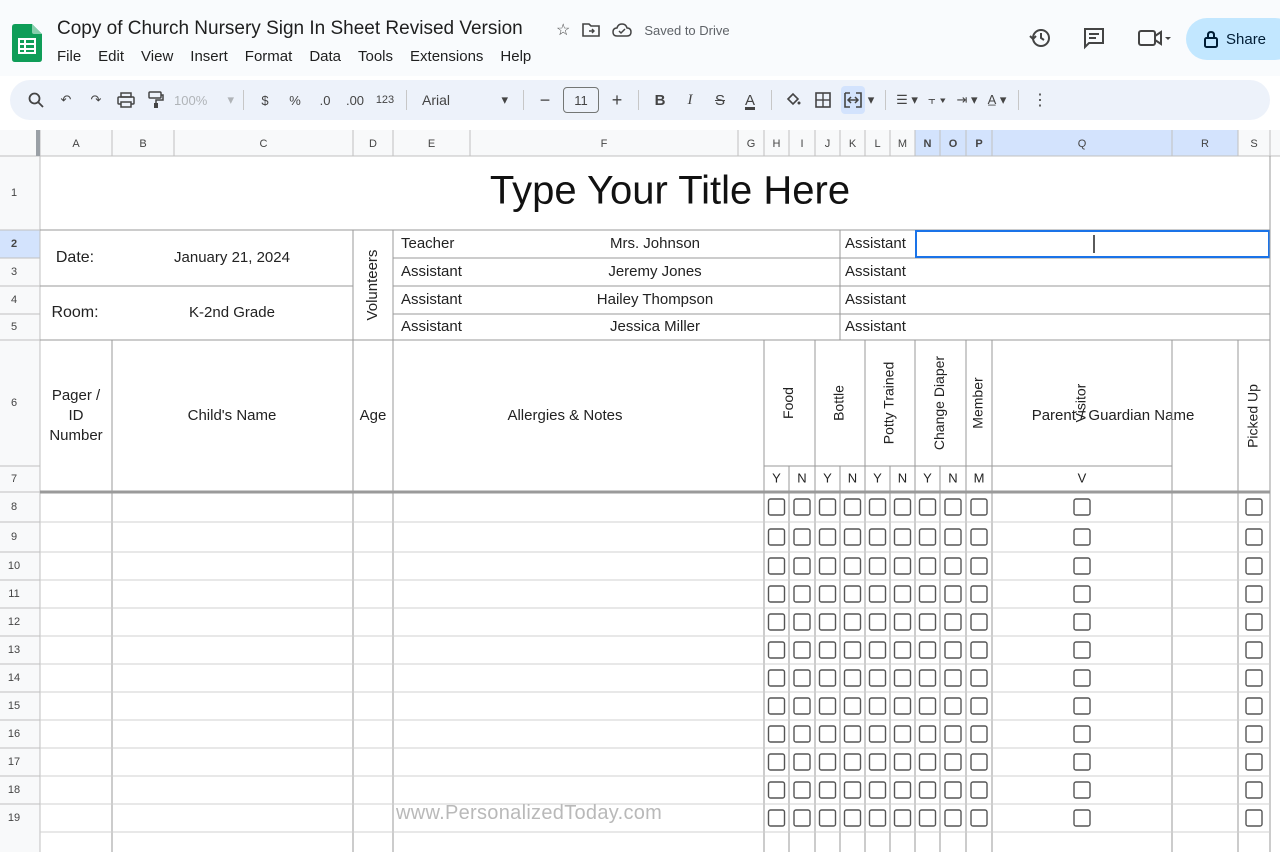 This screenshot has width=1280, height=852. What do you see at coordinates (14, 479) in the screenshot?
I see `row-header-7: 7` at bounding box center [14, 479].